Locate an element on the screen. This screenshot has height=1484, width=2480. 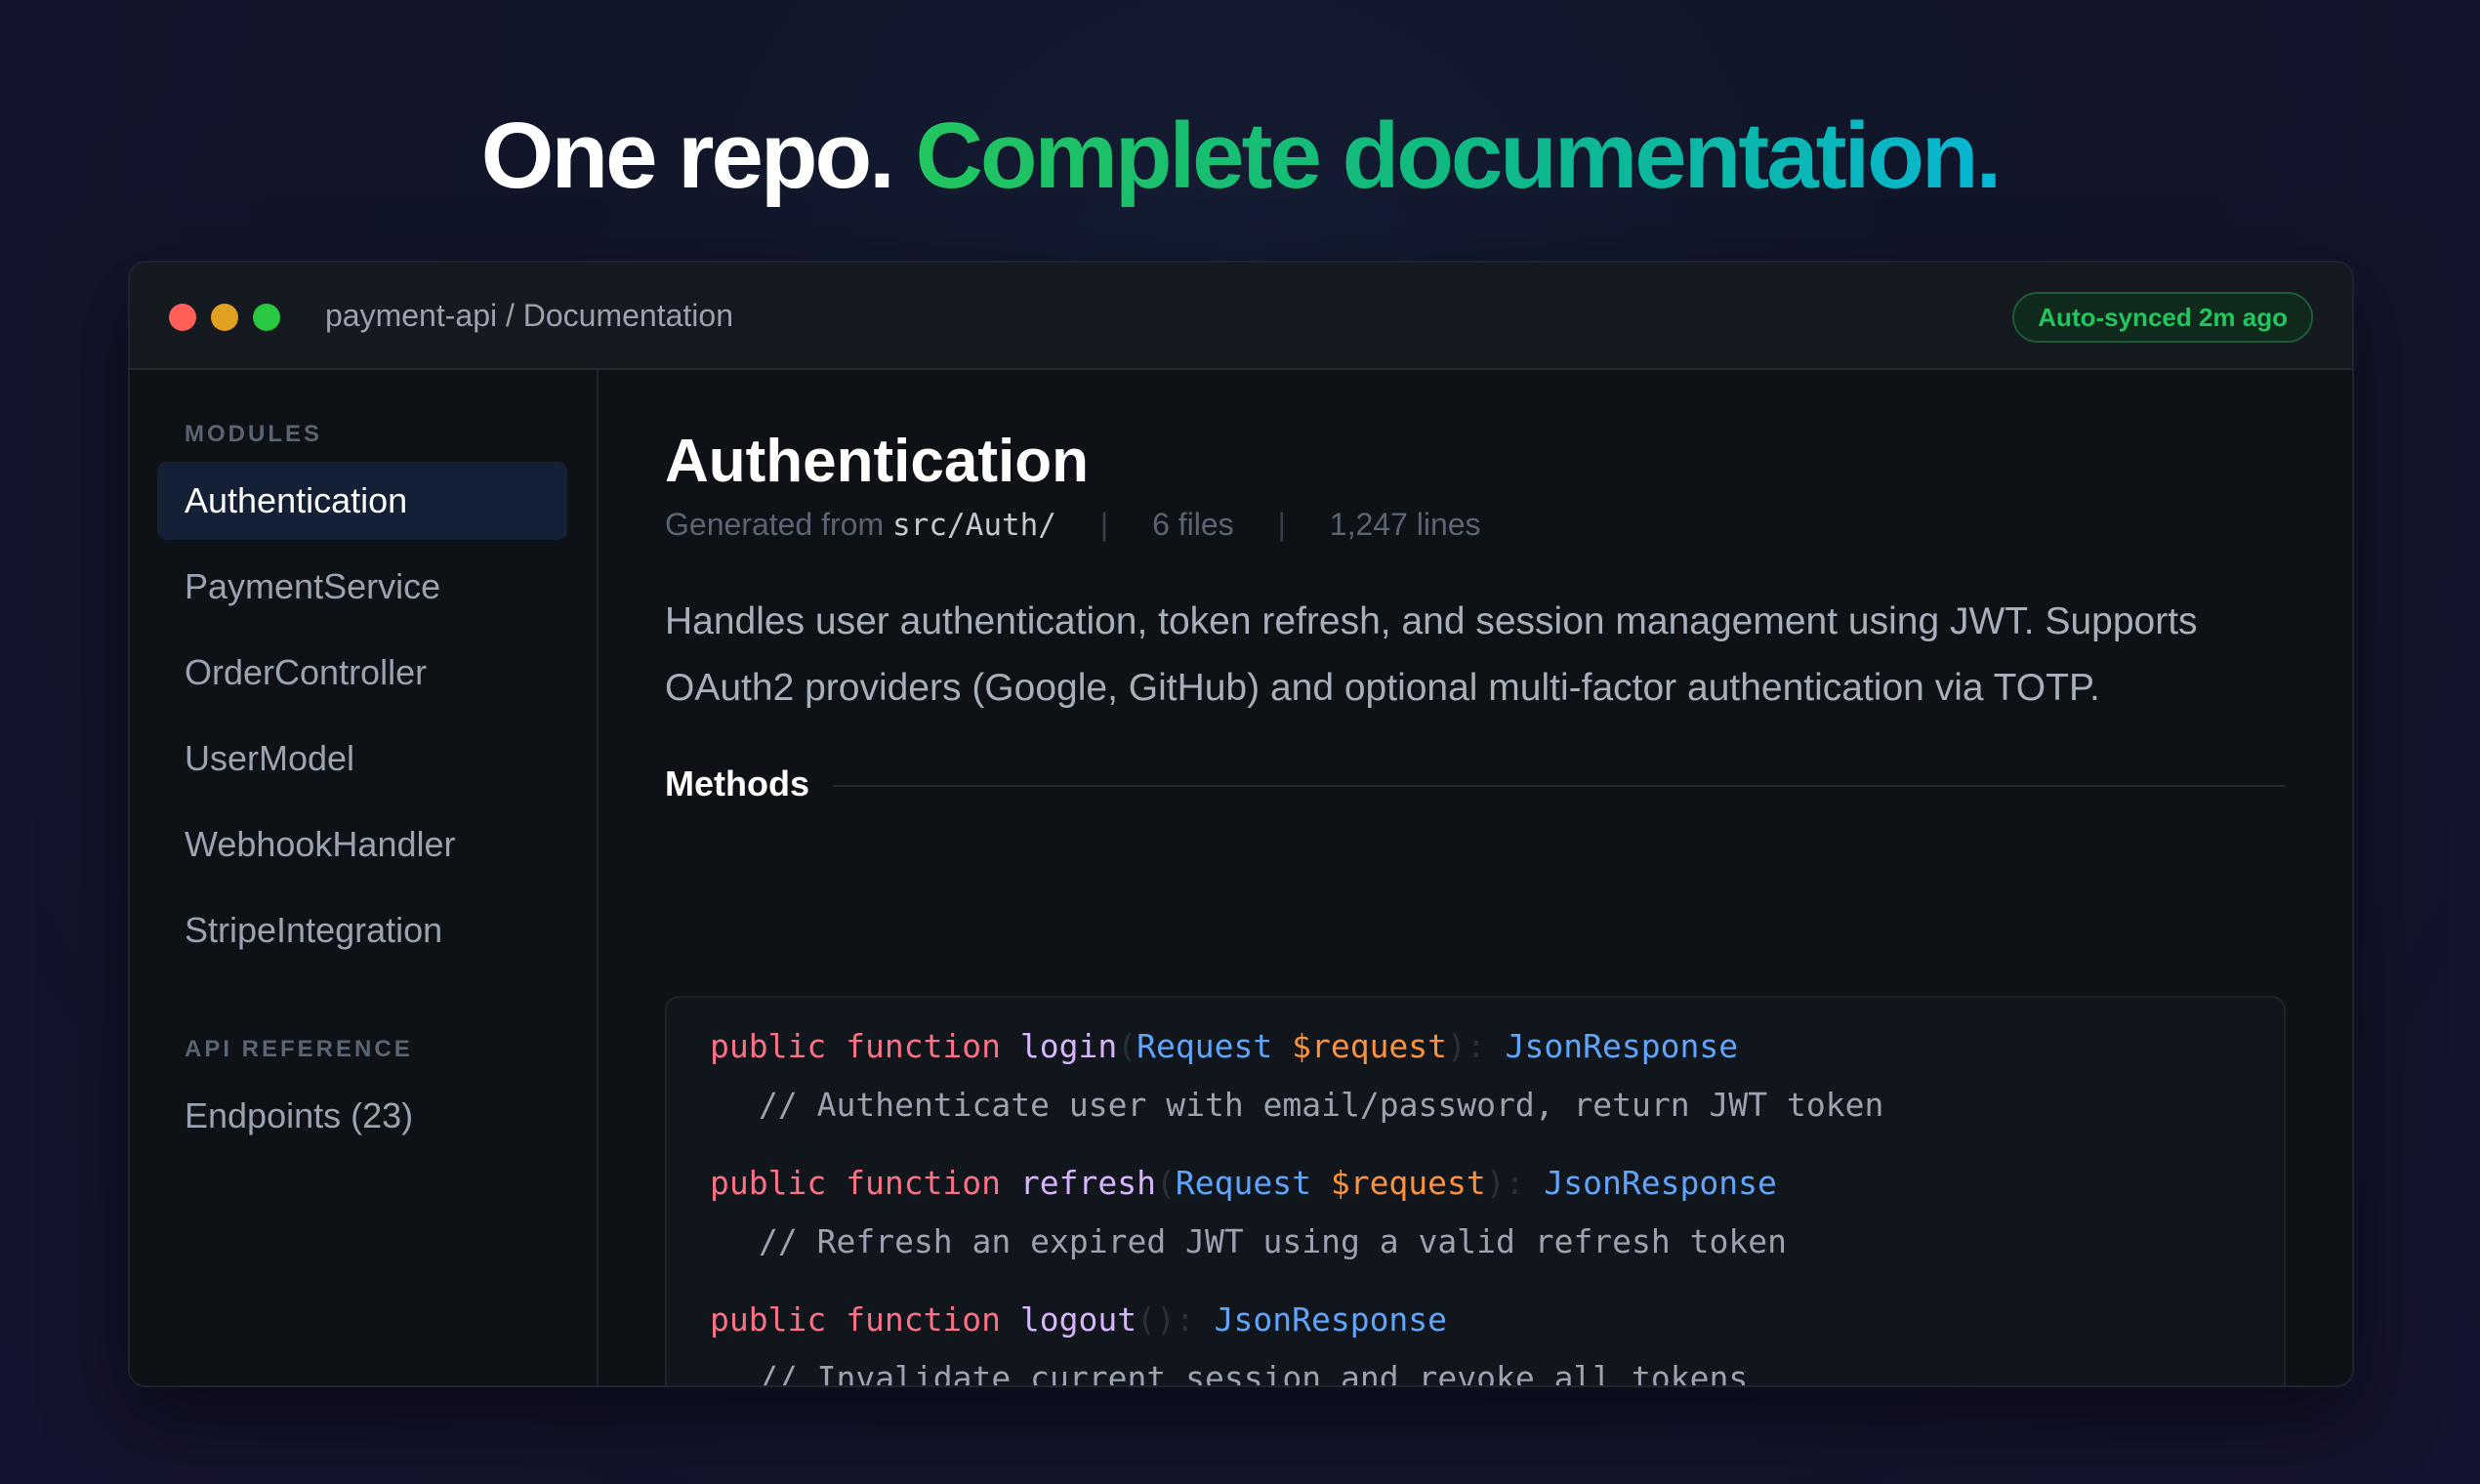
method-signature-logout: public function logout(): JsonResponse is located at coordinates (1078, 1320).